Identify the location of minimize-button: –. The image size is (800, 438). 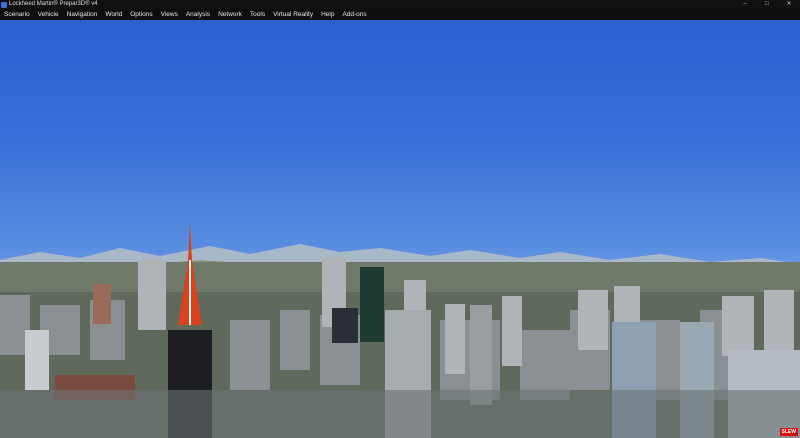
(745, 4).